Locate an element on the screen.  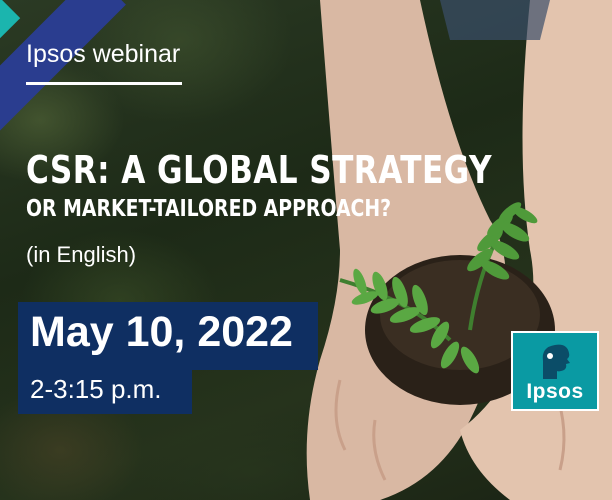
ipsos-logo: Ipsos is located at coordinates (555, 371).